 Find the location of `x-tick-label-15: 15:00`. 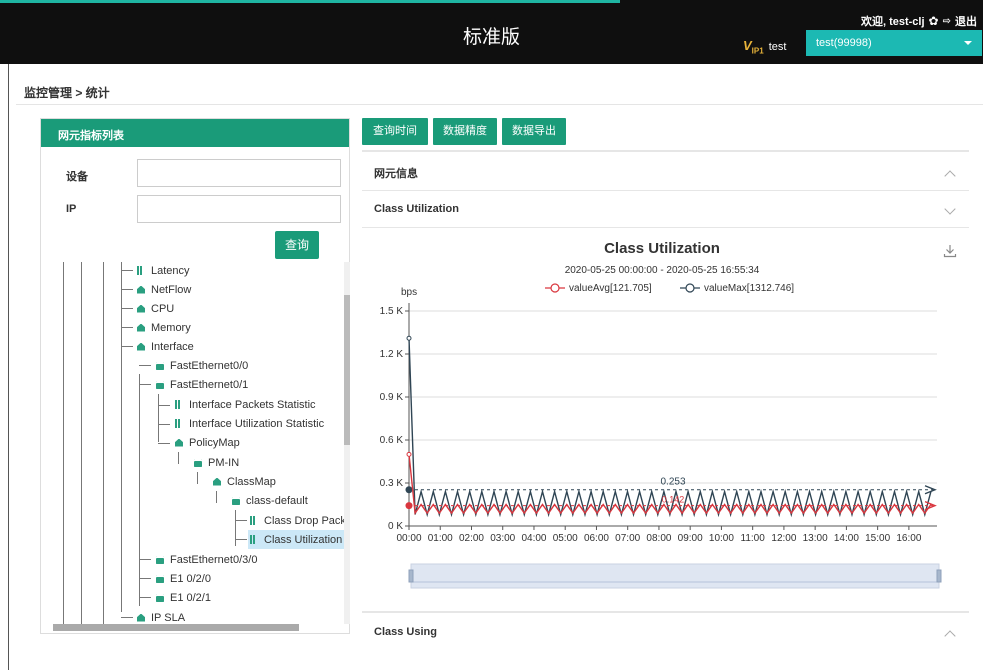

x-tick-label-15: 15:00 is located at coordinates (877, 538).